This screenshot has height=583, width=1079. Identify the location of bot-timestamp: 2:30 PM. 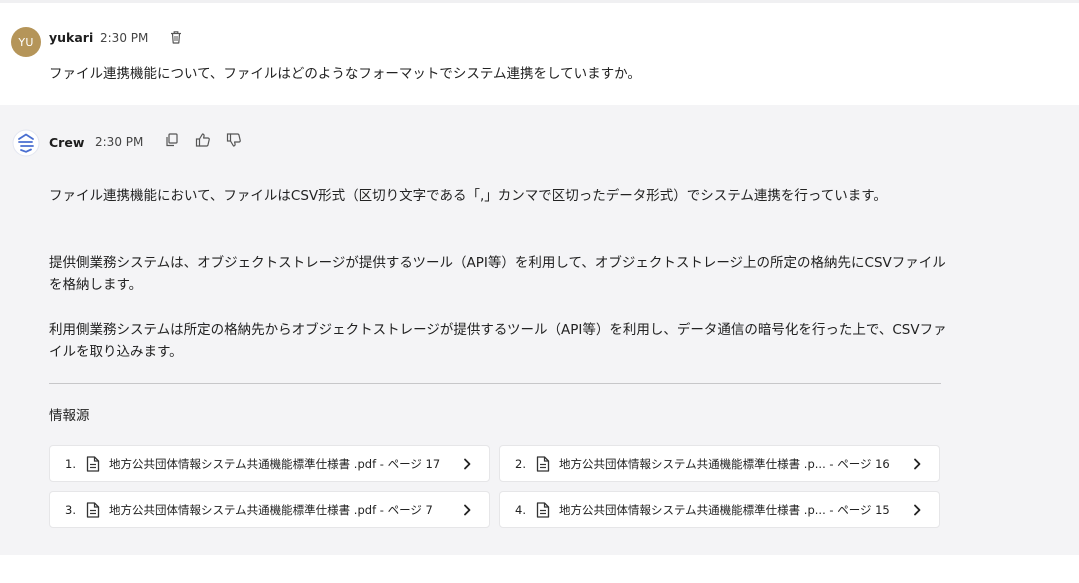
(119, 142).